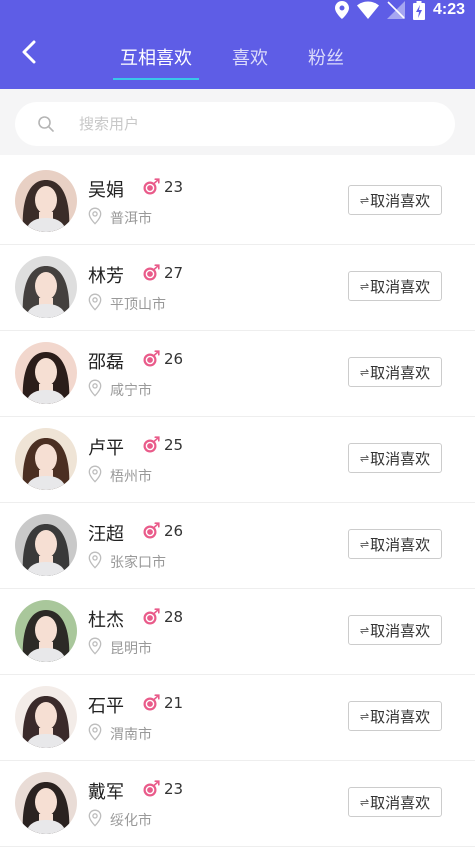 This screenshot has width=475, height=847. What do you see at coordinates (106, 705) in the screenshot?
I see `user-name: 石平` at bounding box center [106, 705].